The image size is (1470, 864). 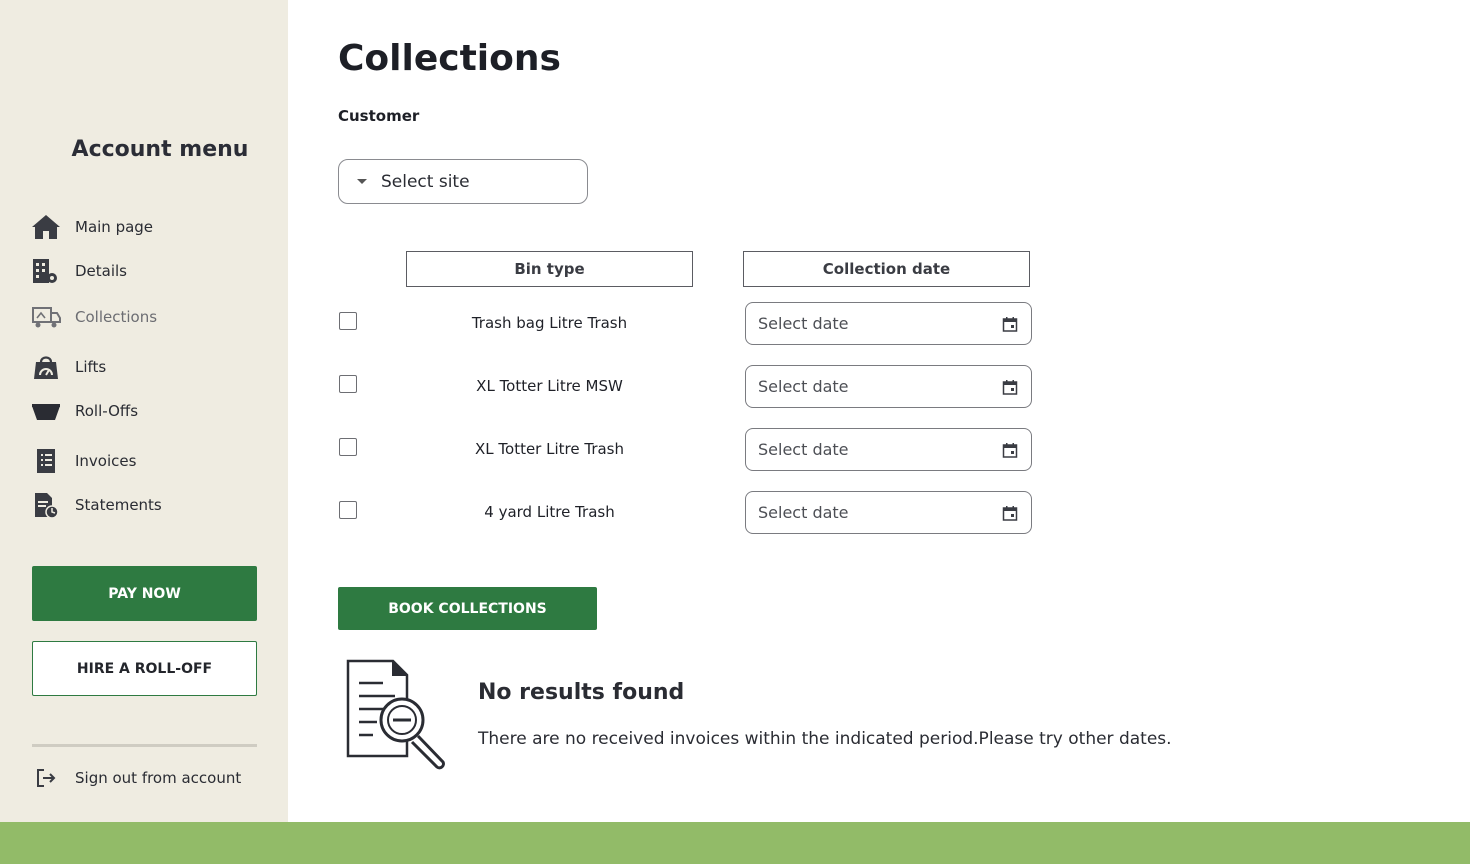 What do you see at coordinates (46, 367) in the screenshot?
I see `bag-icon` at bounding box center [46, 367].